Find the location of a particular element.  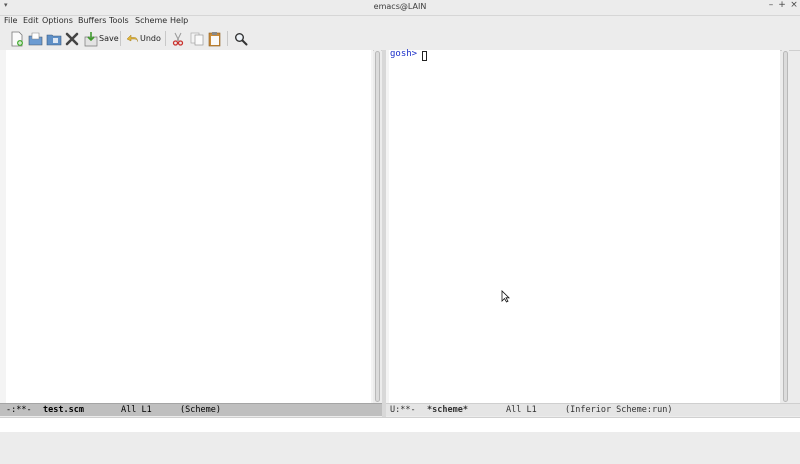

mouse-pointer-icon is located at coordinates (505, 296).